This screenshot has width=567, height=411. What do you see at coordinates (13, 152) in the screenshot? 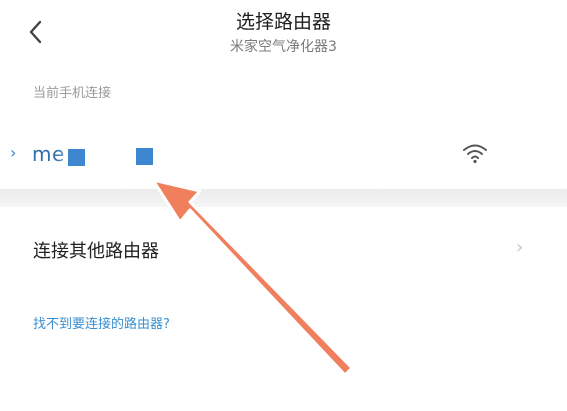
I see `expand-chevron-icon: ›` at bounding box center [13, 152].